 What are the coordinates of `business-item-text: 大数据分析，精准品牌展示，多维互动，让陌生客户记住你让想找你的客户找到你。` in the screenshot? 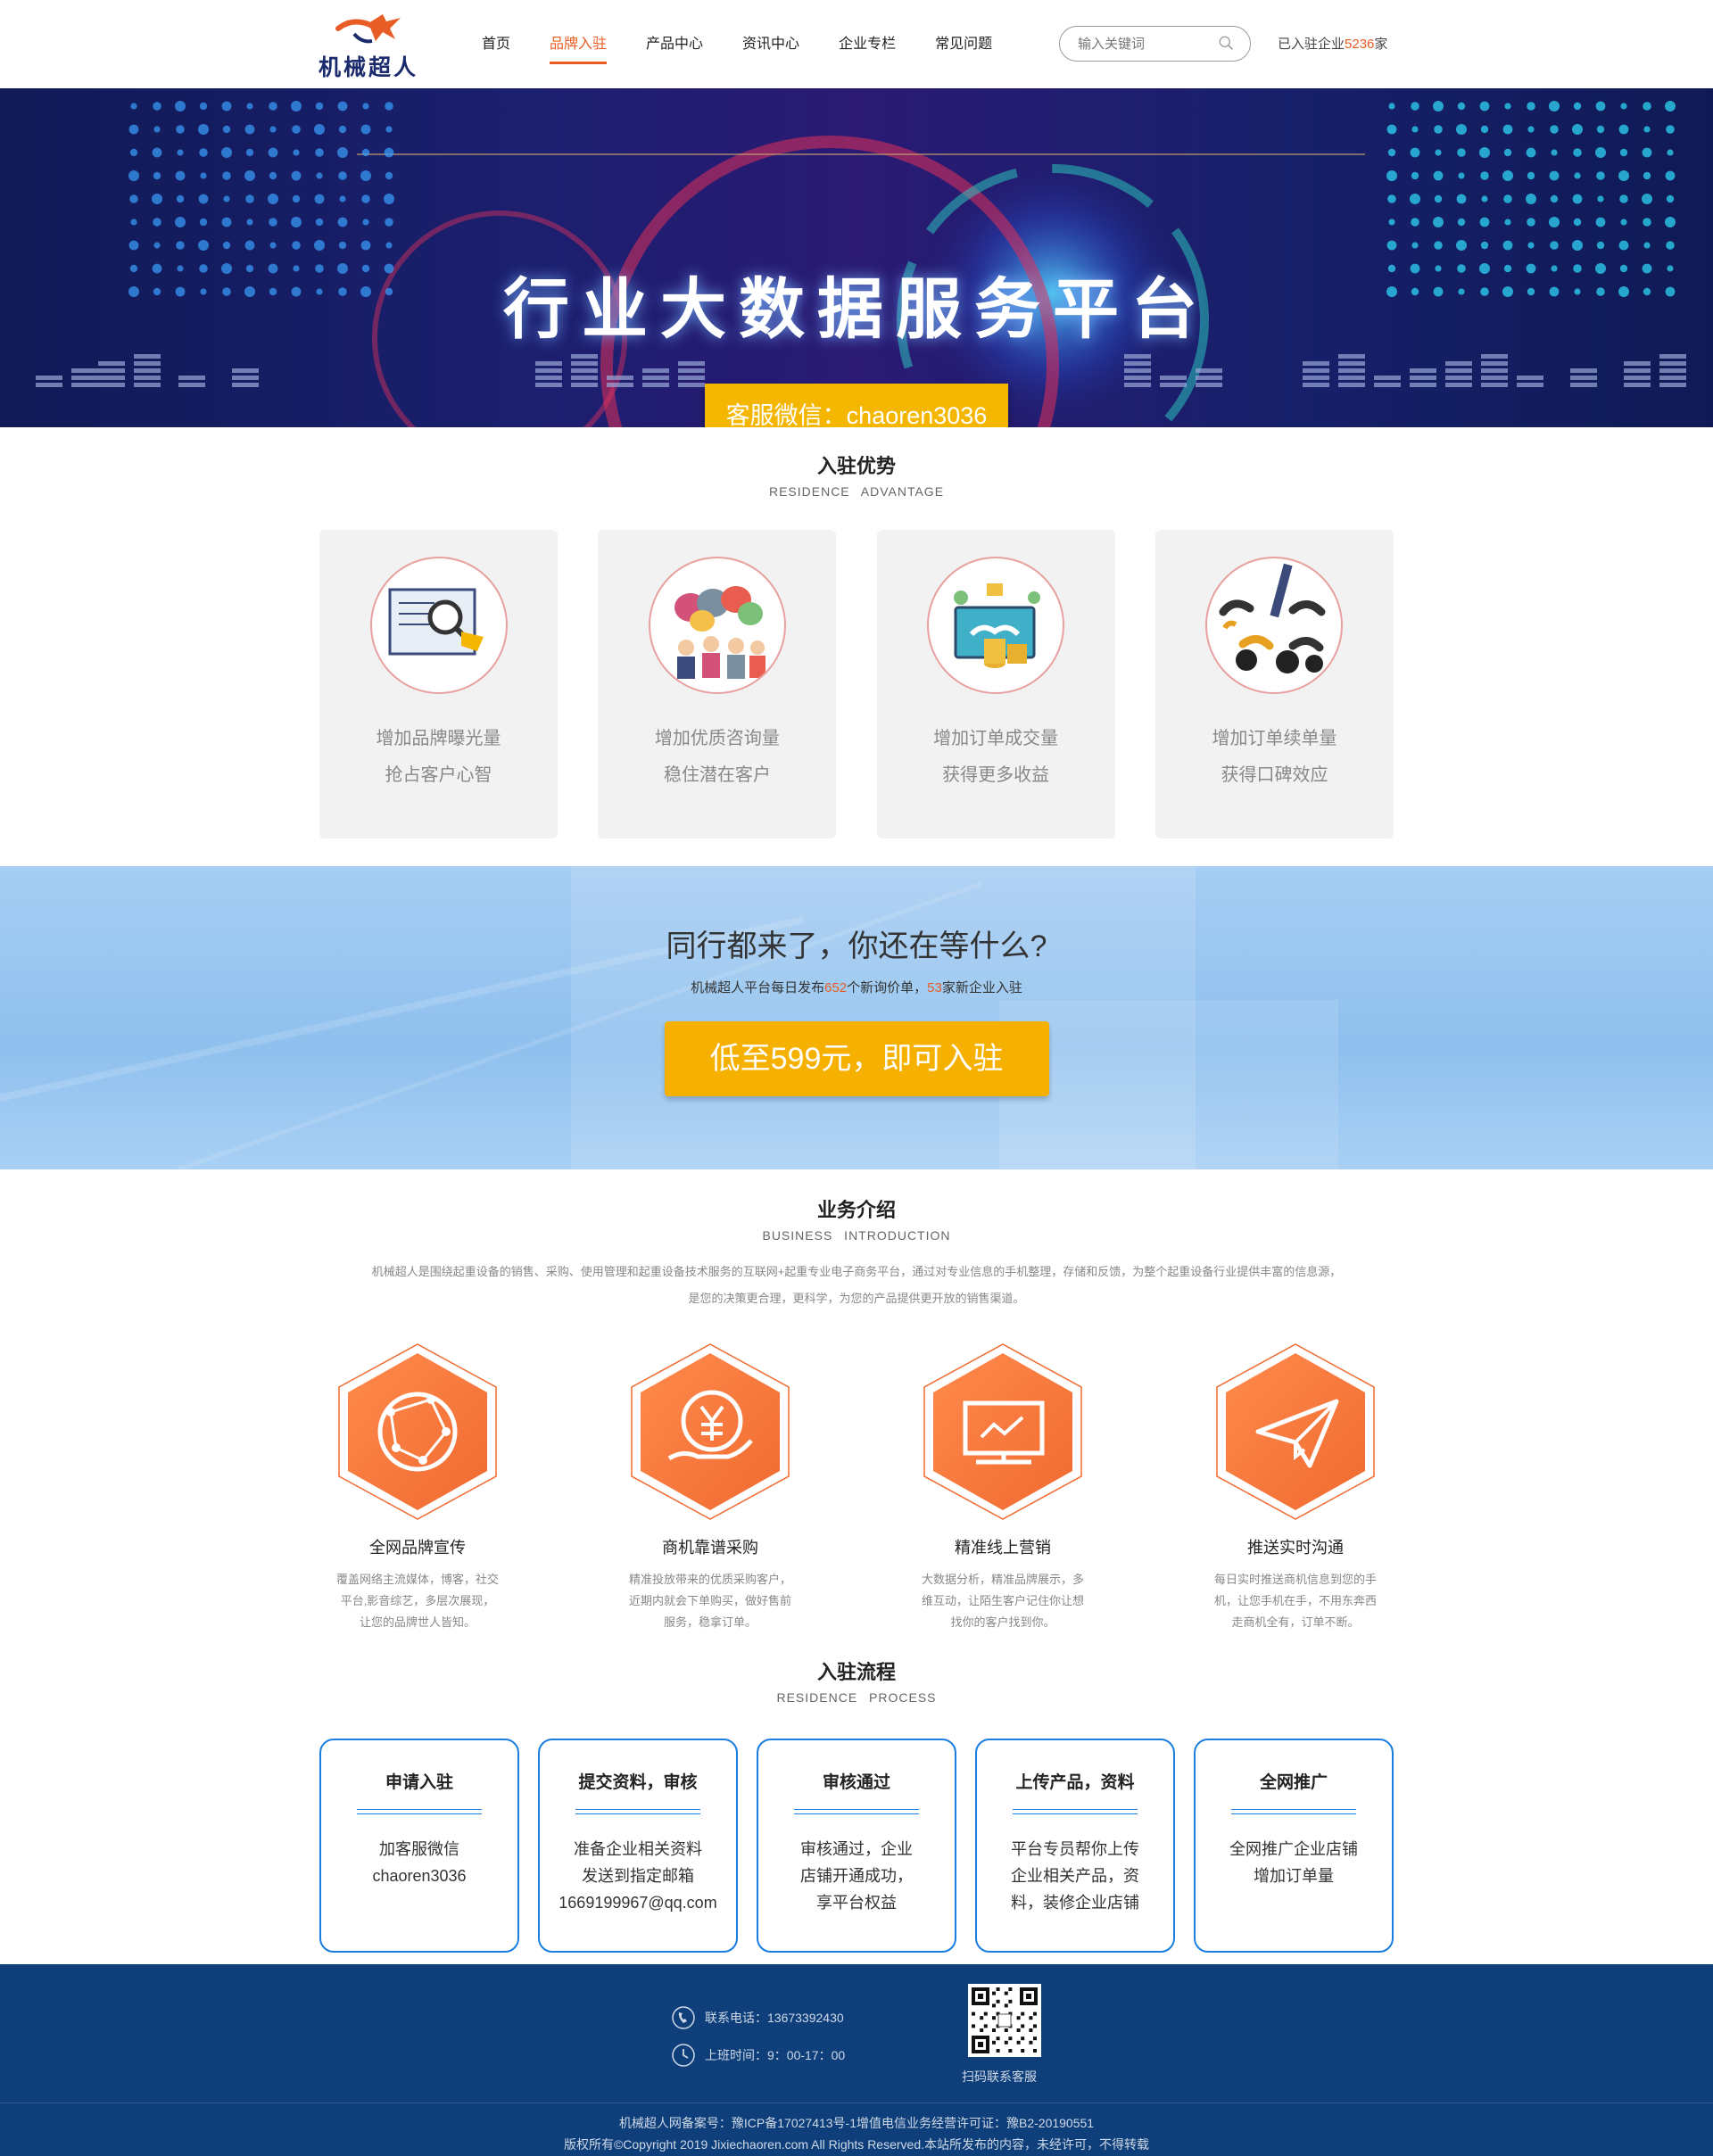 It's located at (1002, 1601).